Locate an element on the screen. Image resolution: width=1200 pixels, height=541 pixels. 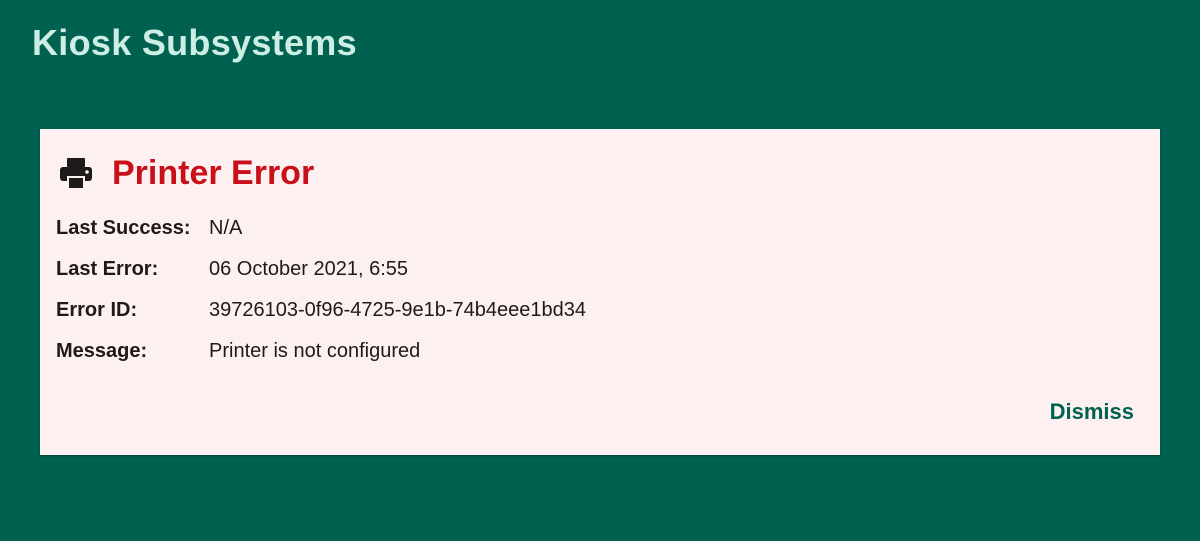
detail-value: N/A is located at coordinates (226, 228).